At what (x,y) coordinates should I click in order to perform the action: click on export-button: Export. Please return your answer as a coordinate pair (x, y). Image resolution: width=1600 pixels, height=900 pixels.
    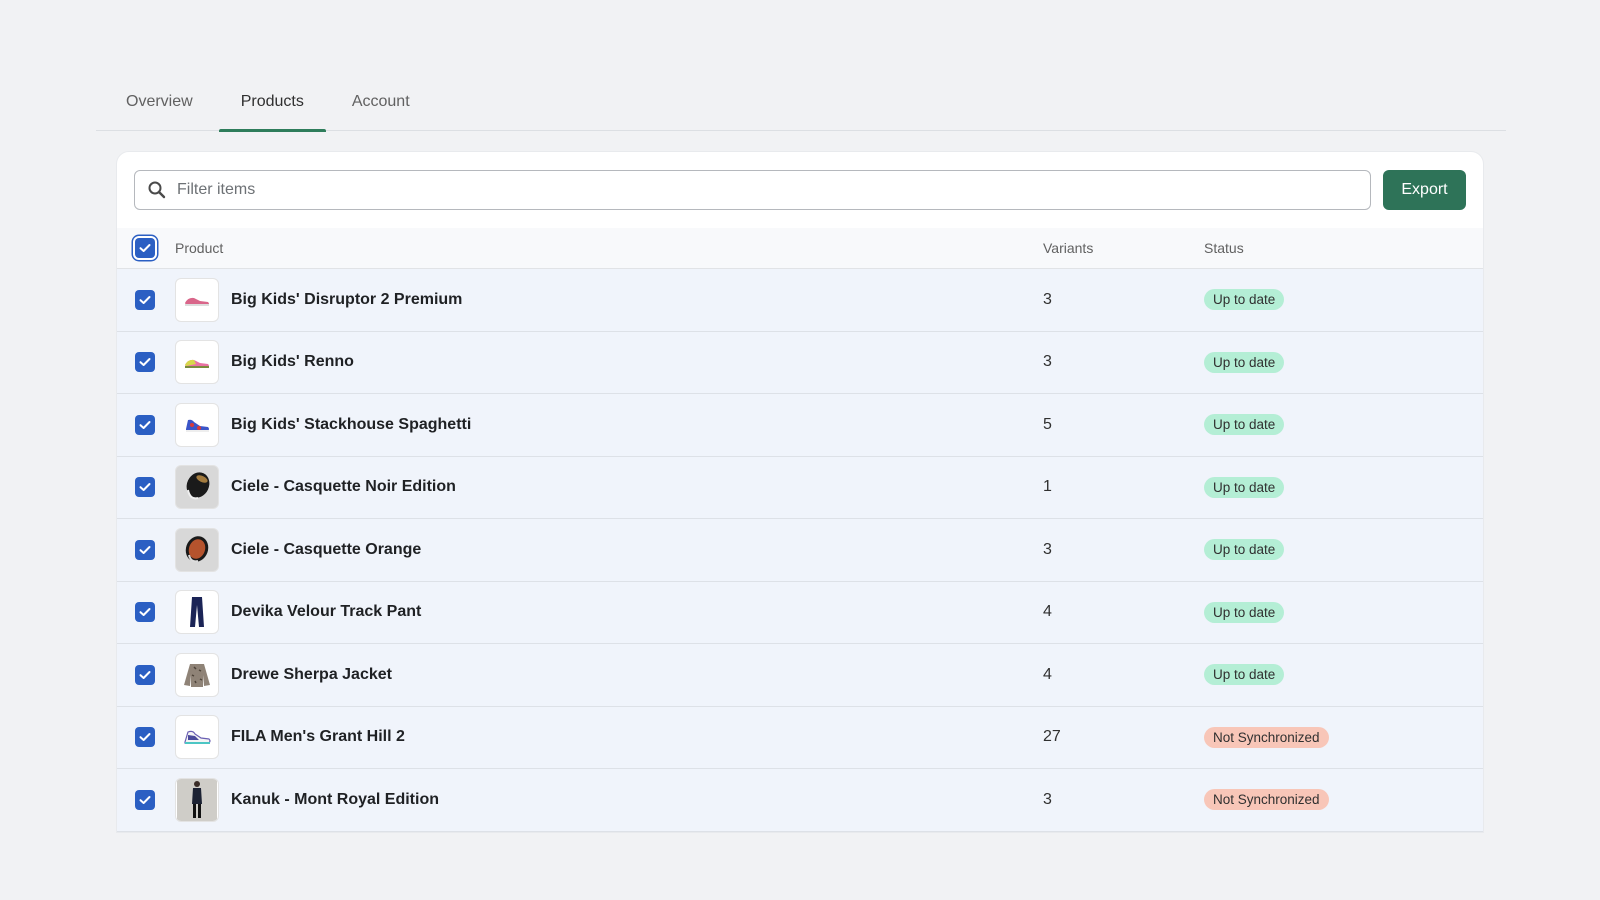
    Looking at the image, I should click on (1424, 190).